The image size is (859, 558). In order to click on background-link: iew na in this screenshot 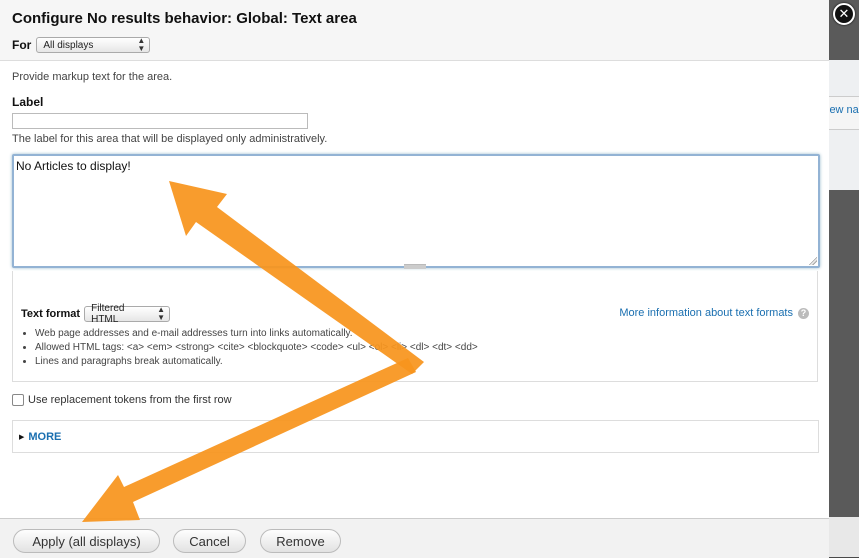, I will do `click(843, 110)`.